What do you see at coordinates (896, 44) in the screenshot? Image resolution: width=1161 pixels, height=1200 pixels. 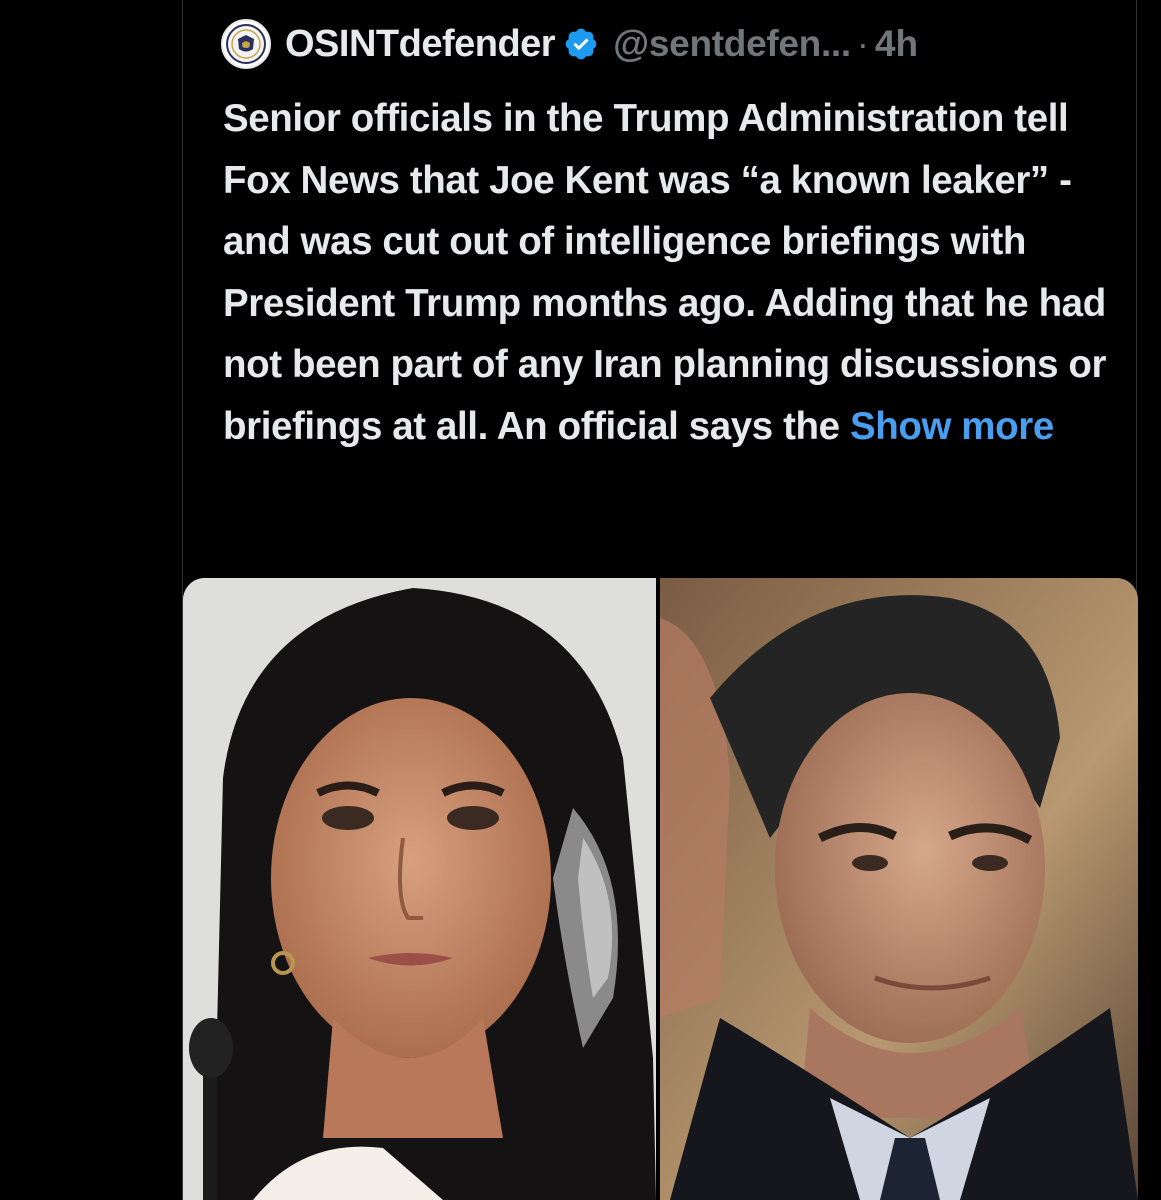 I see `timestamp: 4h` at bounding box center [896, 44].